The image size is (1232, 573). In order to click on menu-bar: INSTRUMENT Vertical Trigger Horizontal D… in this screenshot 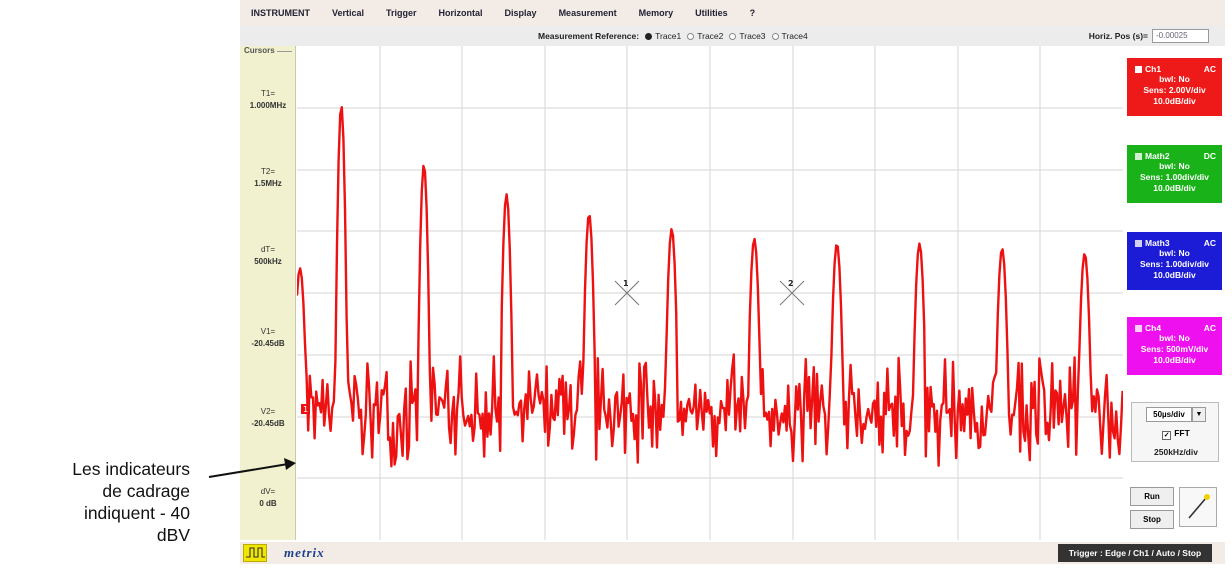, I will do `click(732, 13)`.